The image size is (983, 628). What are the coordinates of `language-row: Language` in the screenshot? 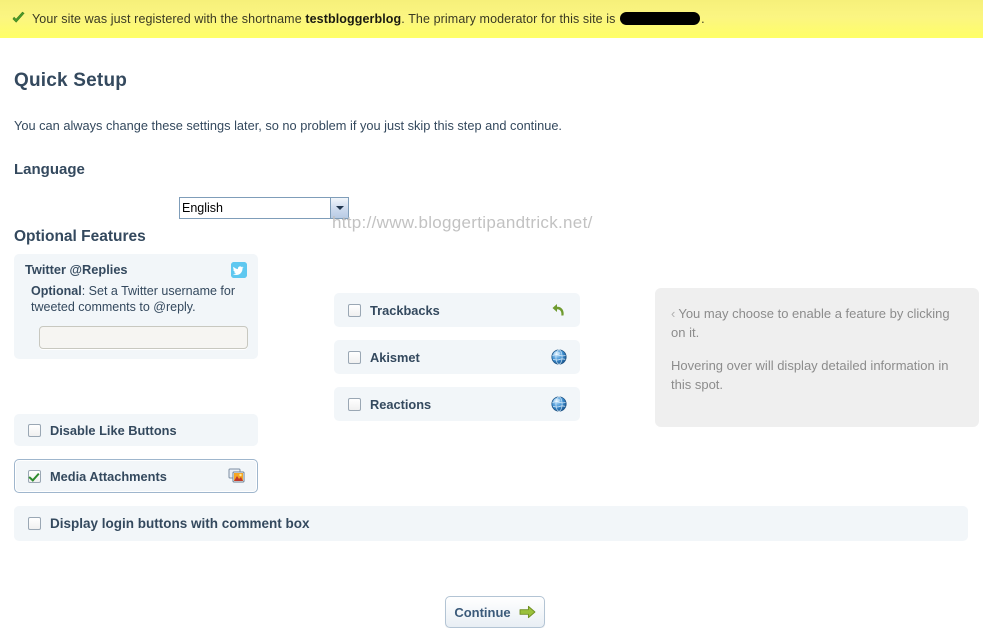 It's located at (214, 172).